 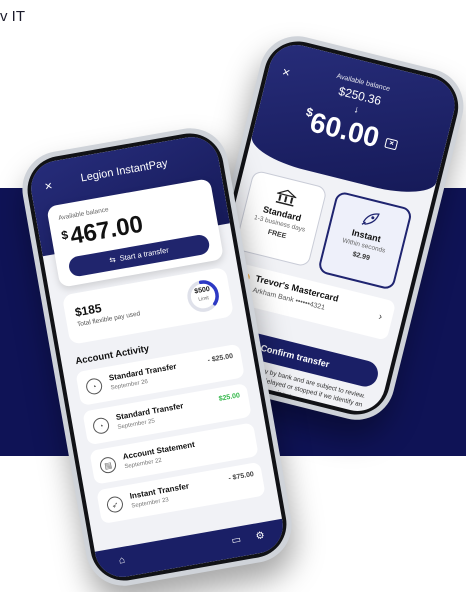 What do you see at coordinates (65, 235) in the screenshot?
I see `currency-symbol: $` at bounding box center [65, 235].